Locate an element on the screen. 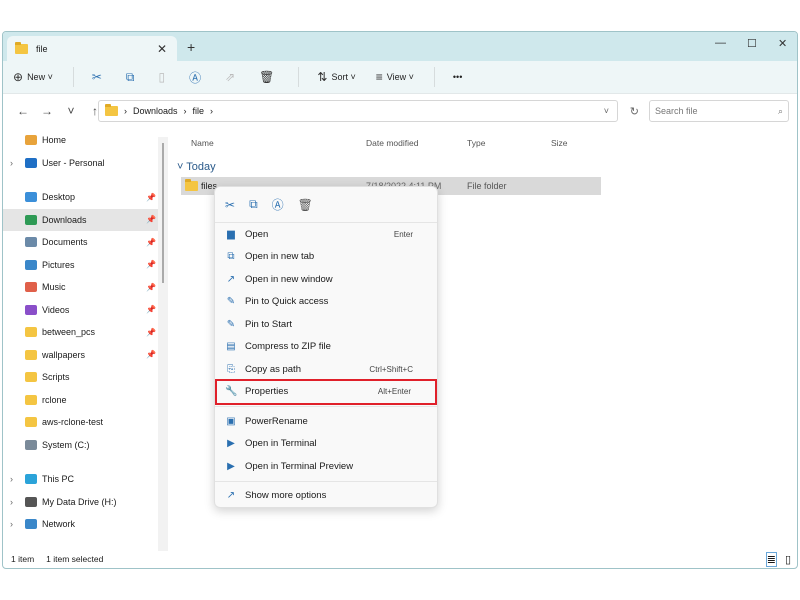 The height and width of the screenshot is (600, 800). menu-item-pin-to-quick-access: ✎ Pin to Quick access is located at coordinates (326, 302).